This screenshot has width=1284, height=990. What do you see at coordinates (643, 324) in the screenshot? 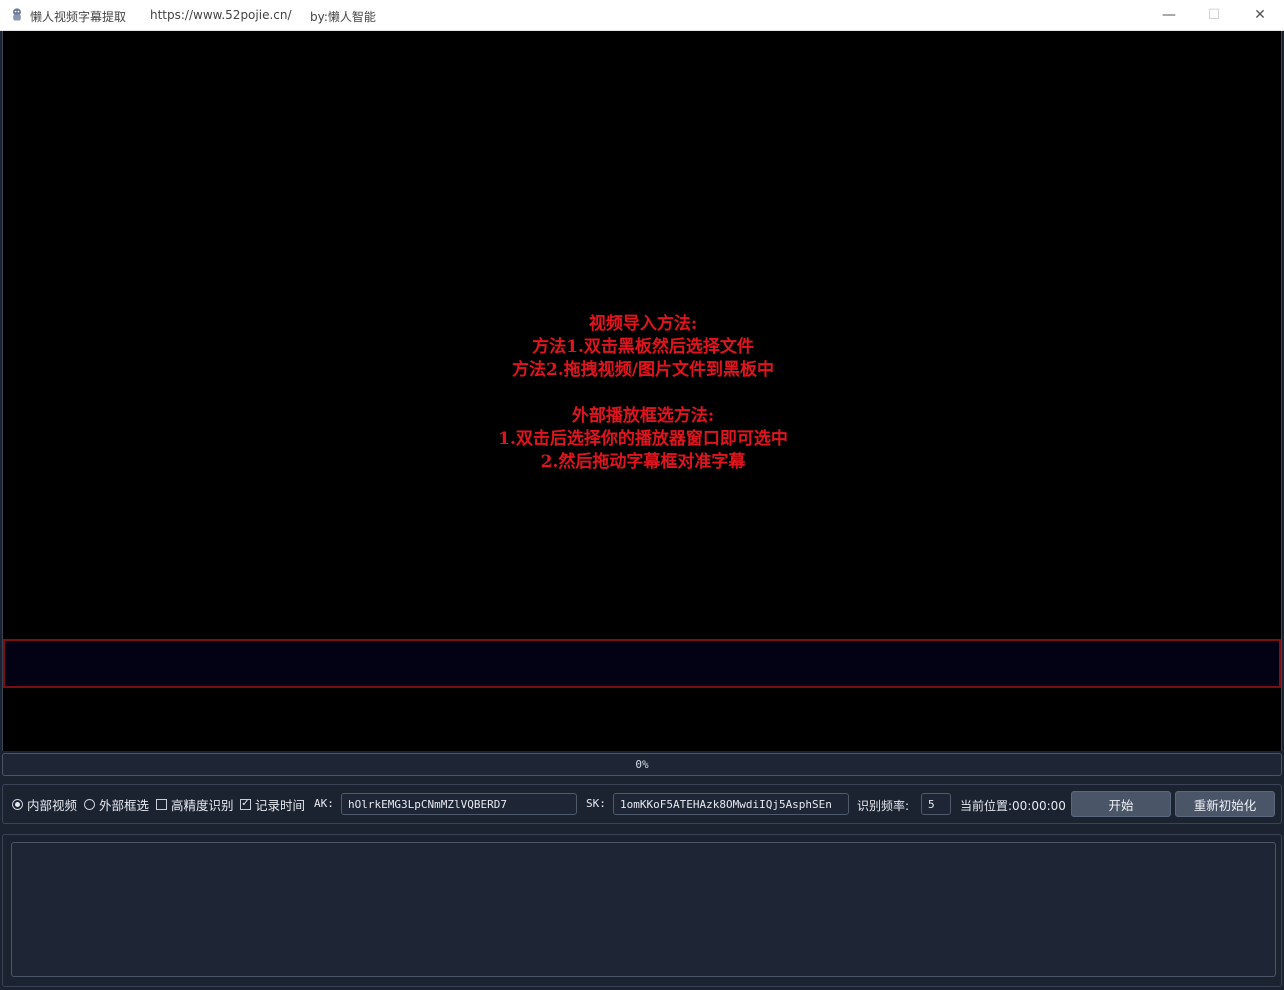
I see `instruction-line: 视频导入方法:` at bounding box center [643, 324].